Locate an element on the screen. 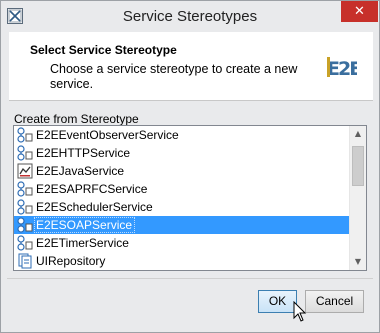  close-button: ✕ is located at coordinates (359, 11).